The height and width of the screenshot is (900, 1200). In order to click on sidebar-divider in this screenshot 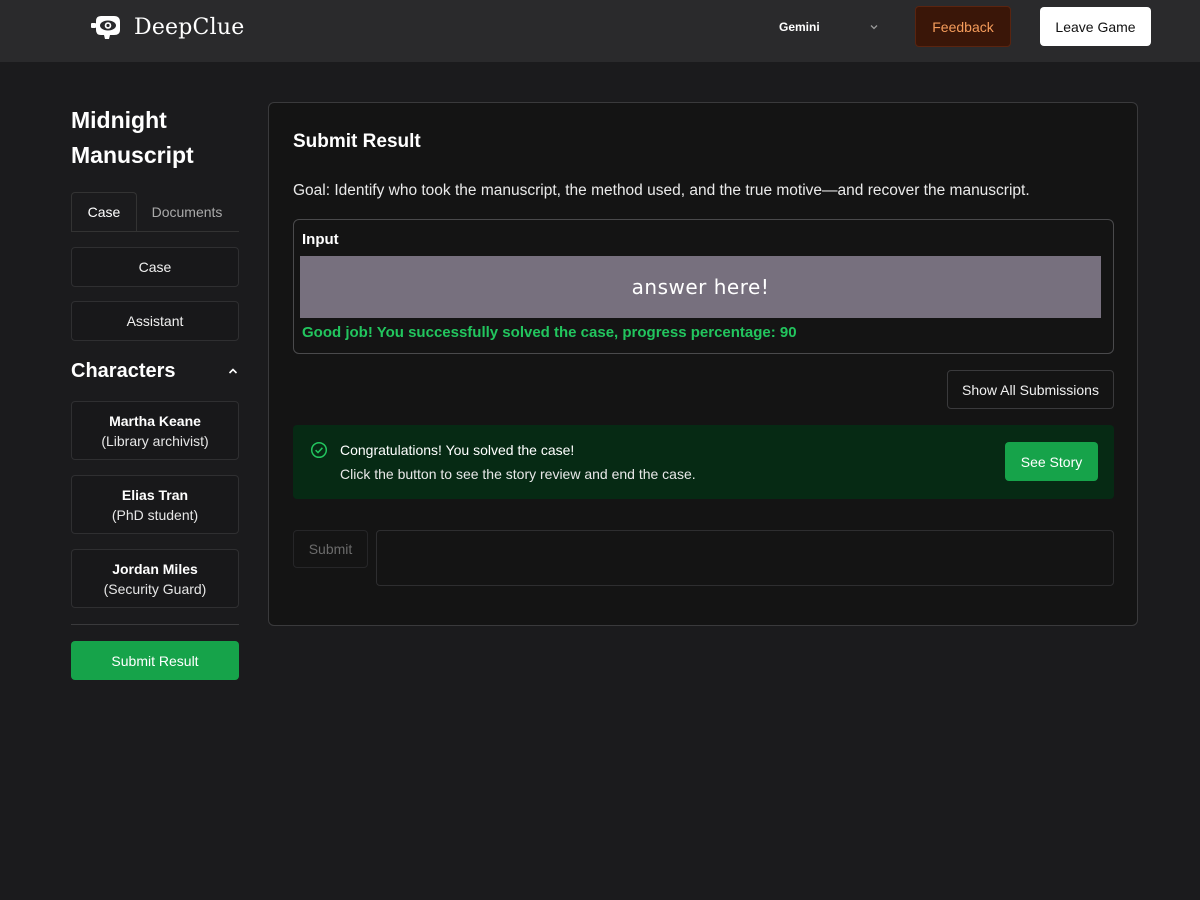, I will do `click(155, 624)`.